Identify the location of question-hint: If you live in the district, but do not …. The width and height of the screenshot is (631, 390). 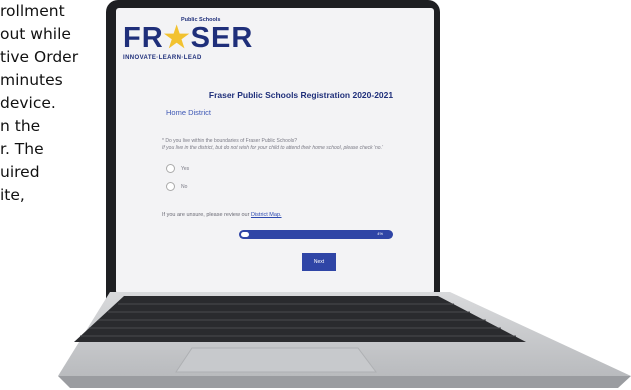
(272, 148).